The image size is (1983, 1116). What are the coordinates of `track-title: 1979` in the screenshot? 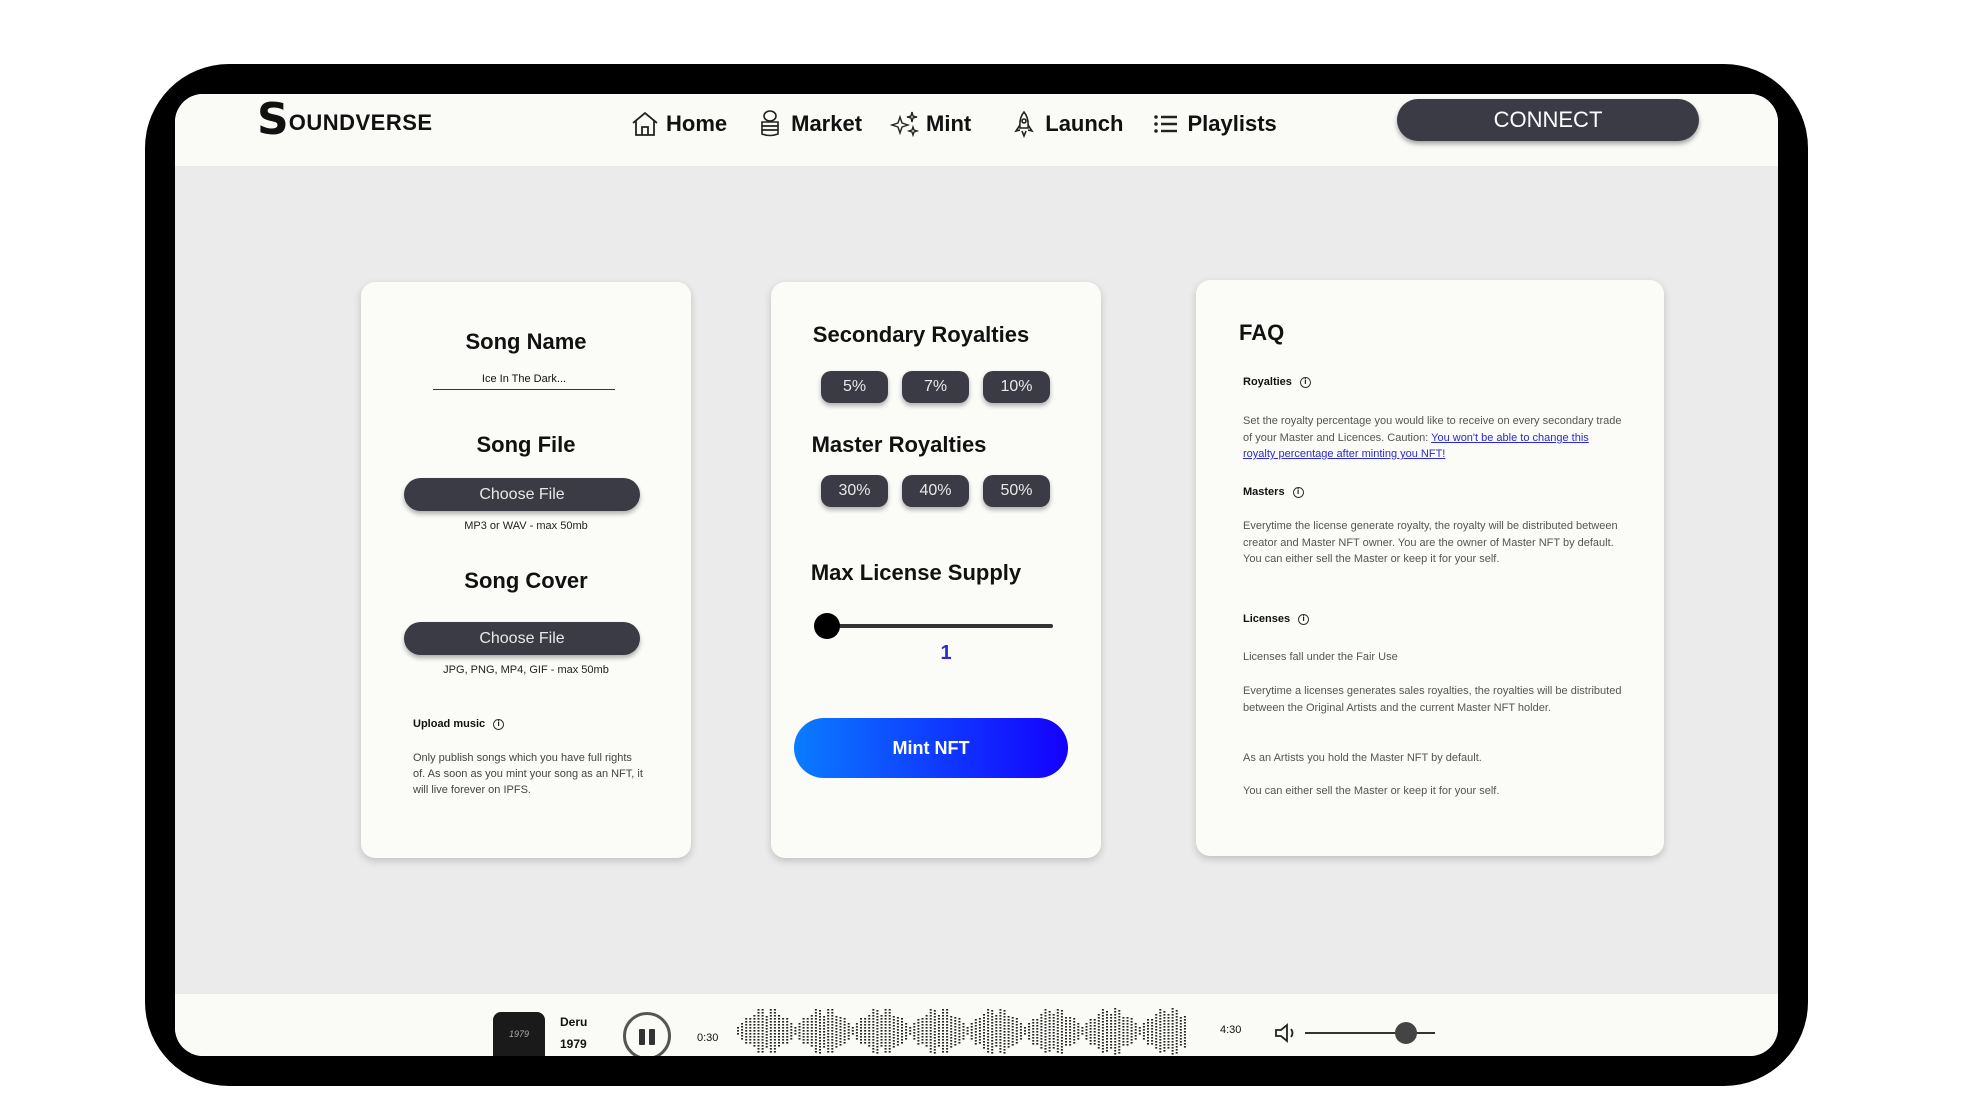 It's located at (573, 1044).